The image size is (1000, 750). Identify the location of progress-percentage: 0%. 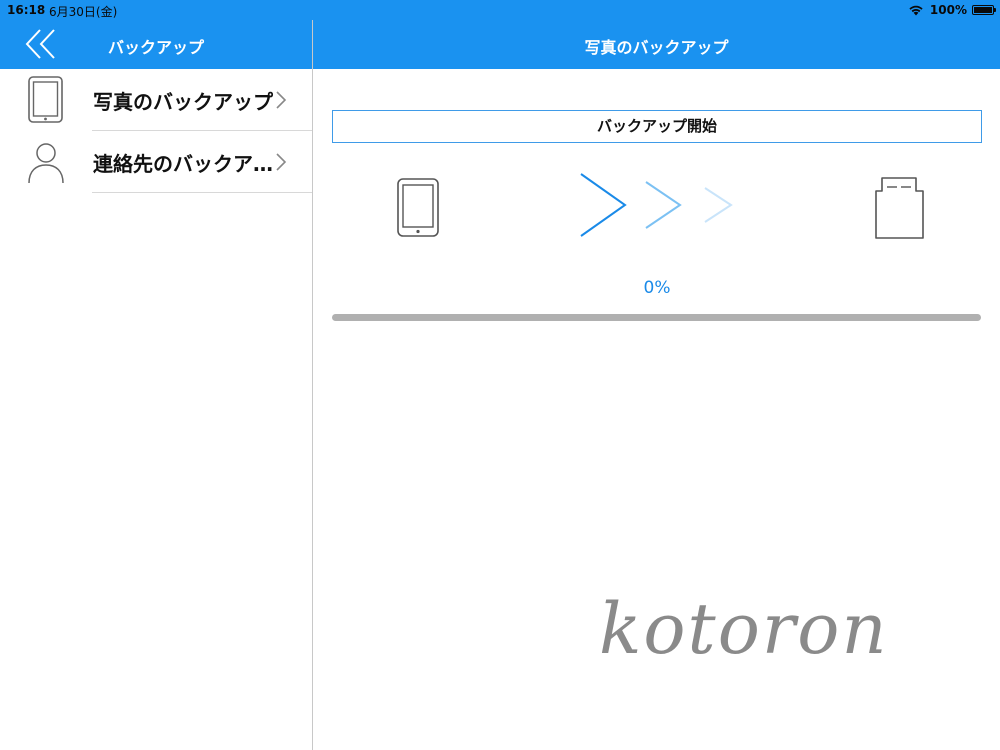
(657, 288).